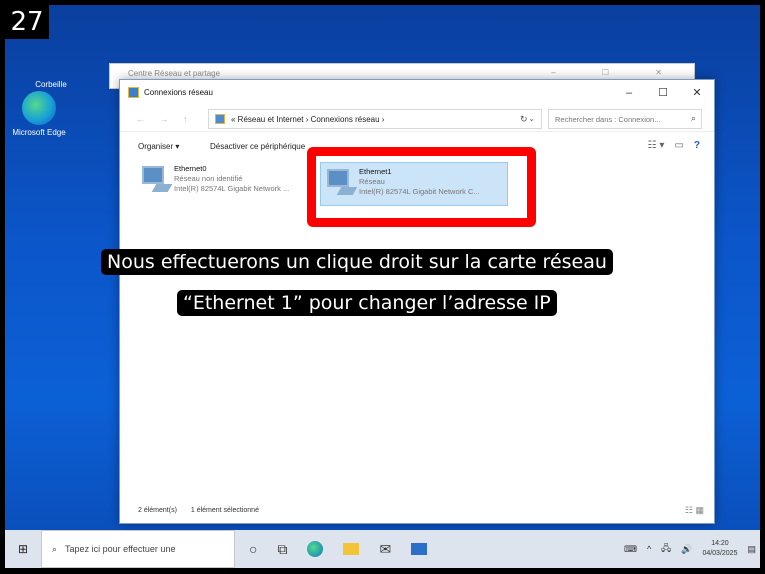 The image size is (765, 574). Describe the element at coordinates (630, 549) in the screenshot. I see `keyboard-icon: ⌨` at that location.